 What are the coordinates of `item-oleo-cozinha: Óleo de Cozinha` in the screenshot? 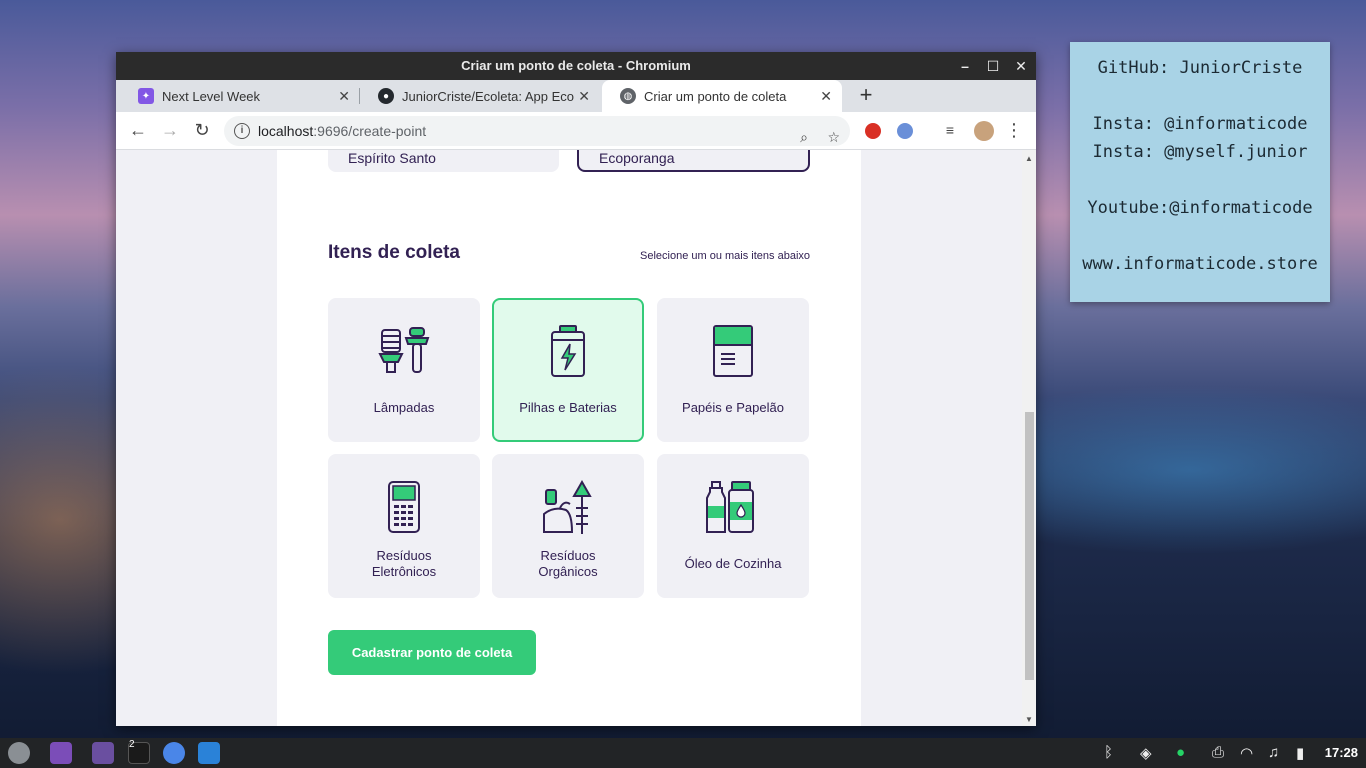 It's located at (733, 526).